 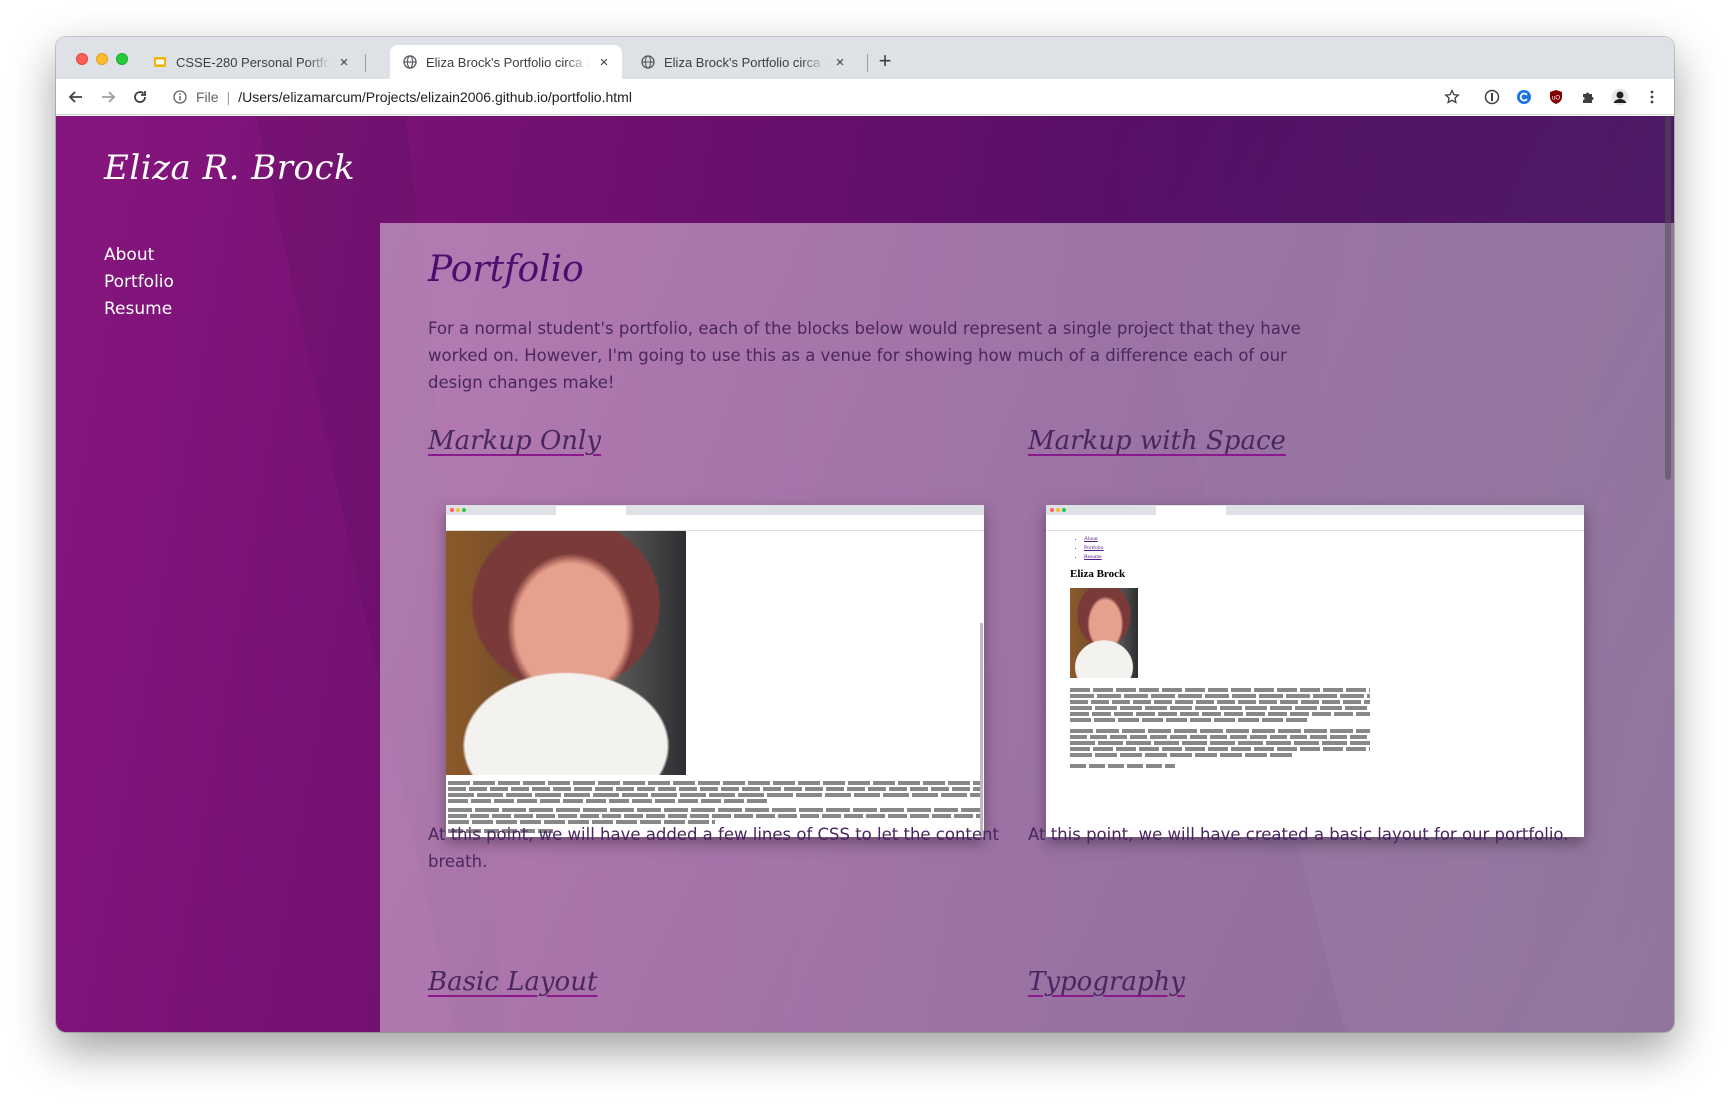 What do you see at coordinates (1334, 557) in the screenshot?
I see `thumbnail-nav-item: Resume` at bounding box center [1334, 557].